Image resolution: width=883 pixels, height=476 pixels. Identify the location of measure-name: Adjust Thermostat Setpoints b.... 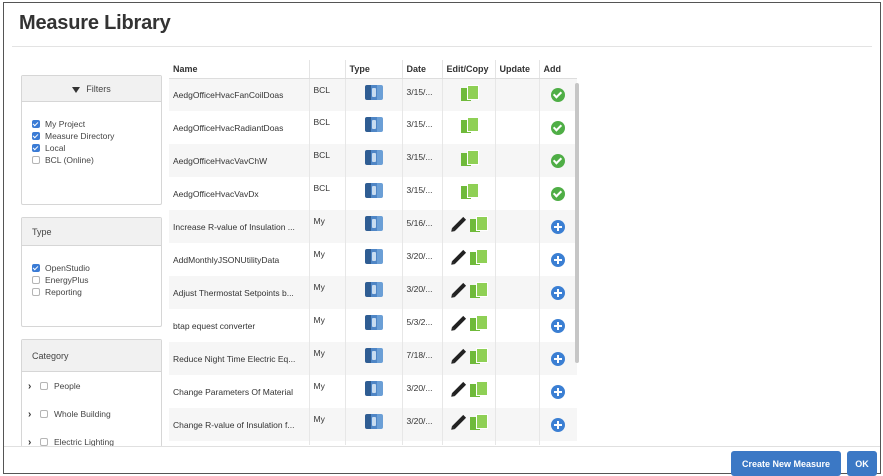
(239, 292).